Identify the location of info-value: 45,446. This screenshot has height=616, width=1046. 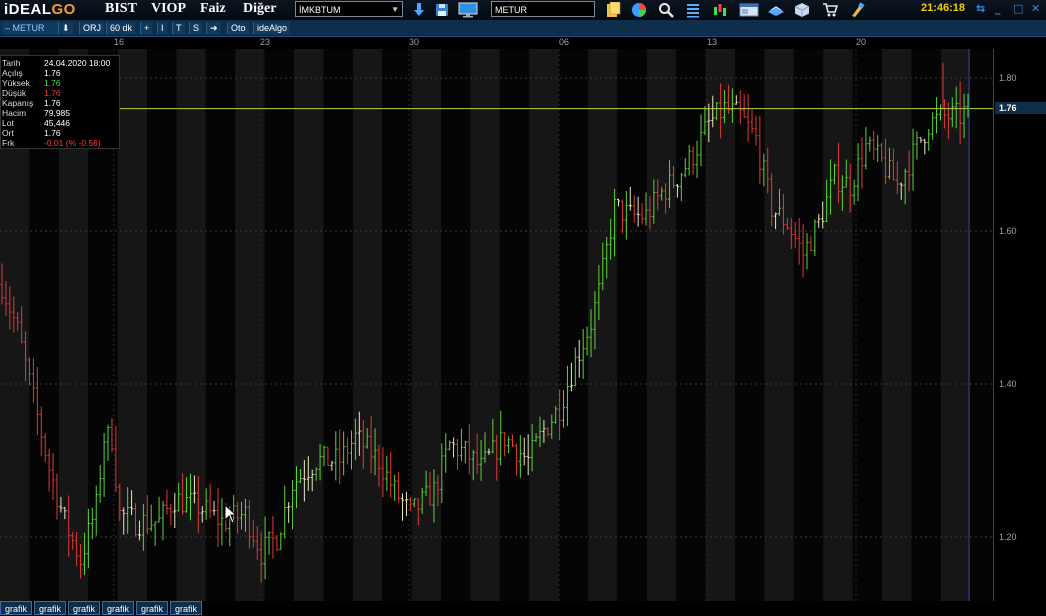
(57, 123).